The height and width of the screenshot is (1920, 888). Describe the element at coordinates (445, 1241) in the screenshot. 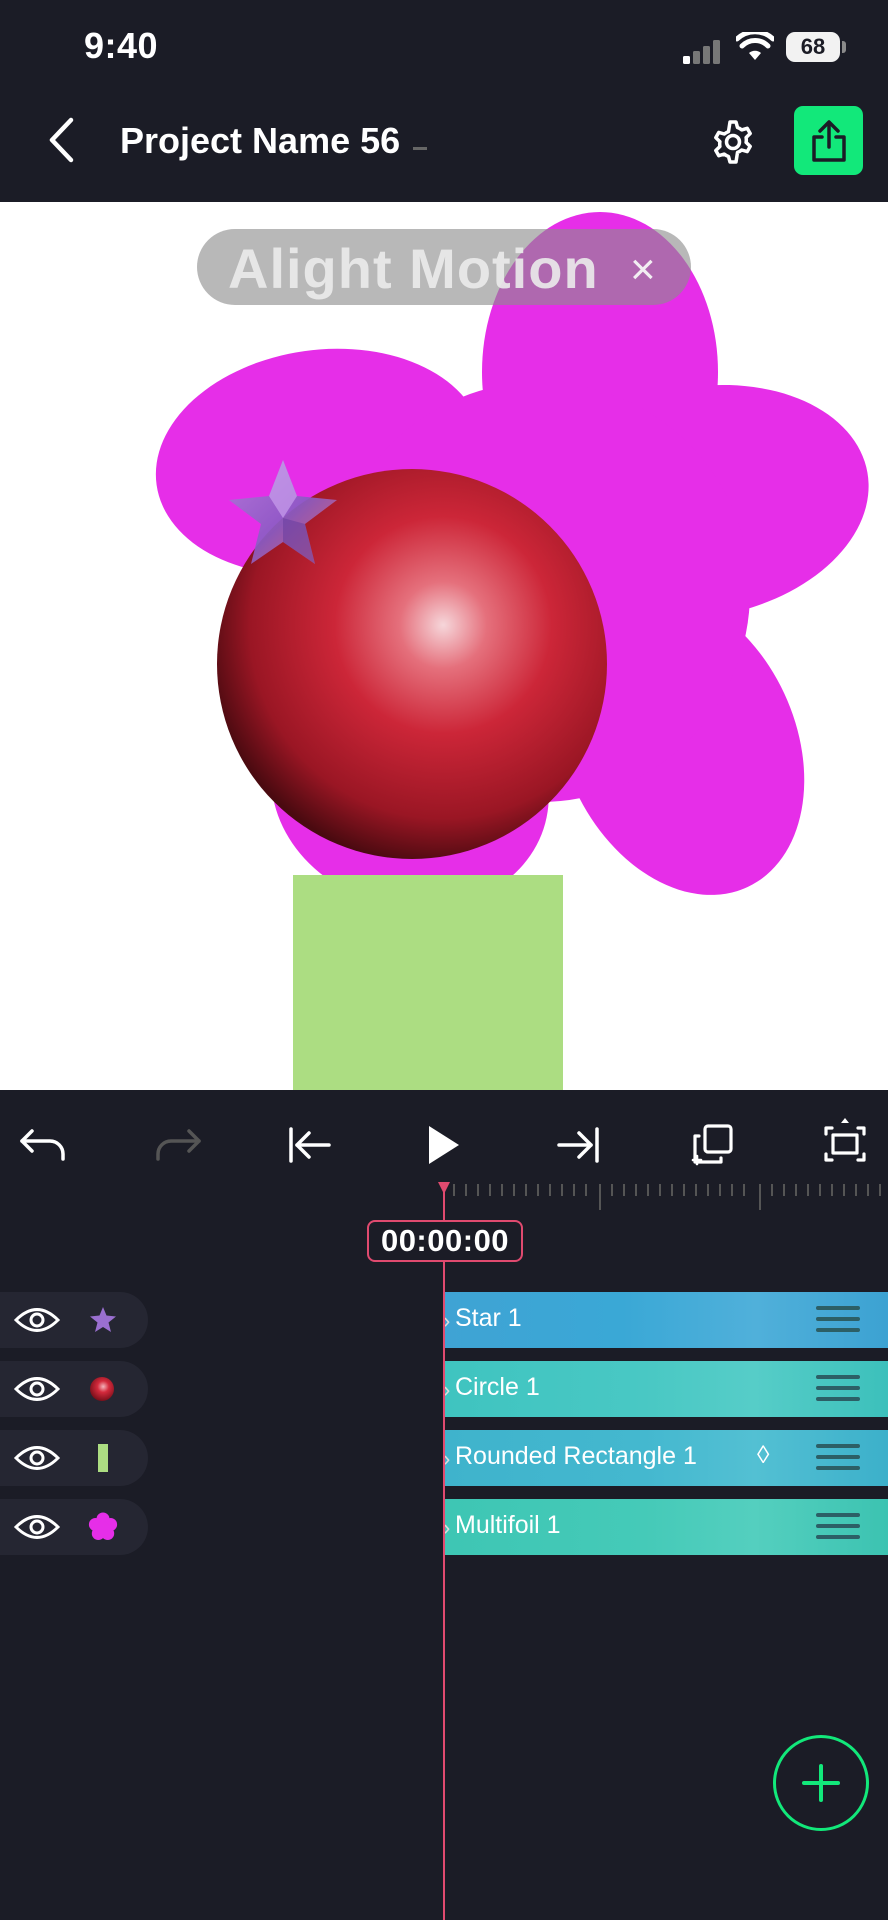

I see `timecode-display: 00:00:00` at that location.